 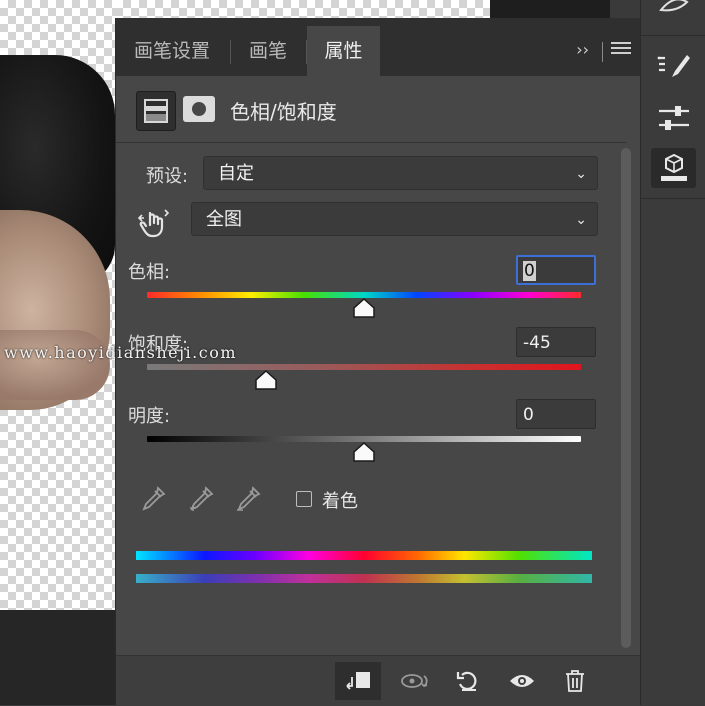 What do you see at coordinates (358, 681) in the screenshot?
I see `clip-to-layer-icon` at bounding box center [358, 681].